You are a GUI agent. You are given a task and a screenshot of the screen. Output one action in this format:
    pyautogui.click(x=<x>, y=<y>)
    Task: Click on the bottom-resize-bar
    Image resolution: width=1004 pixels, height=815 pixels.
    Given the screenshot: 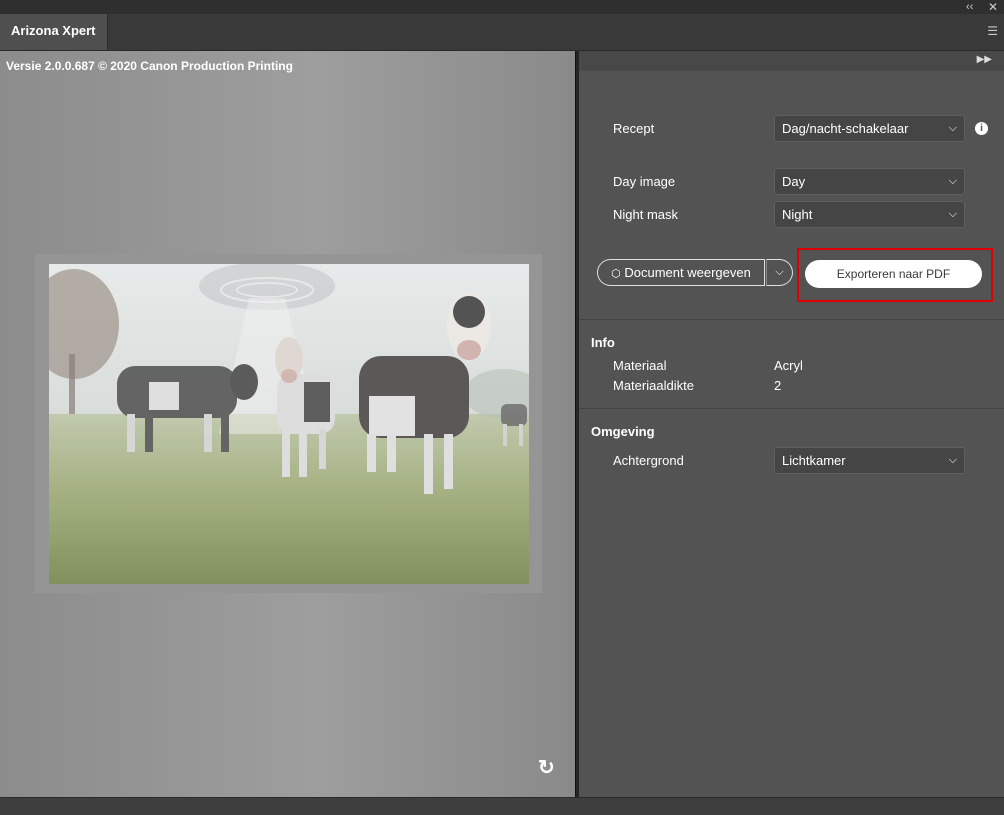 What is the action you would take?
    pyautogui.click(x=502, y=806)
    